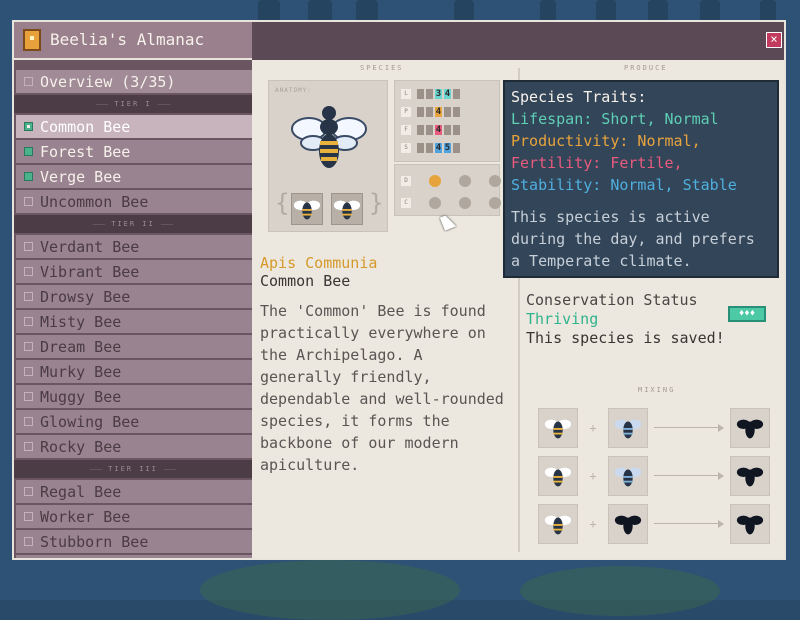 This screenshot has width=800, height=620. Describe the element at coordinates (597, 163) in the screenshot. I see `tooltip-fertility: Fertility: Fertile,` at that location.